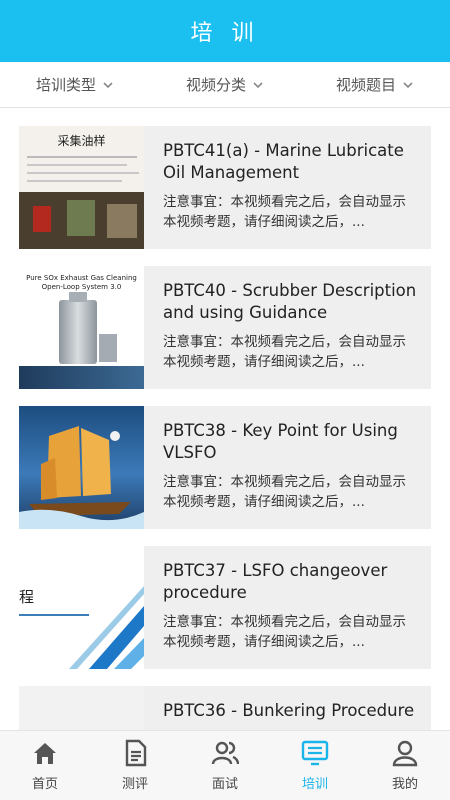 This screenshot has width=450, height=800. I want to click on thumbnail-caption: 采集油样, so click(81, 141).